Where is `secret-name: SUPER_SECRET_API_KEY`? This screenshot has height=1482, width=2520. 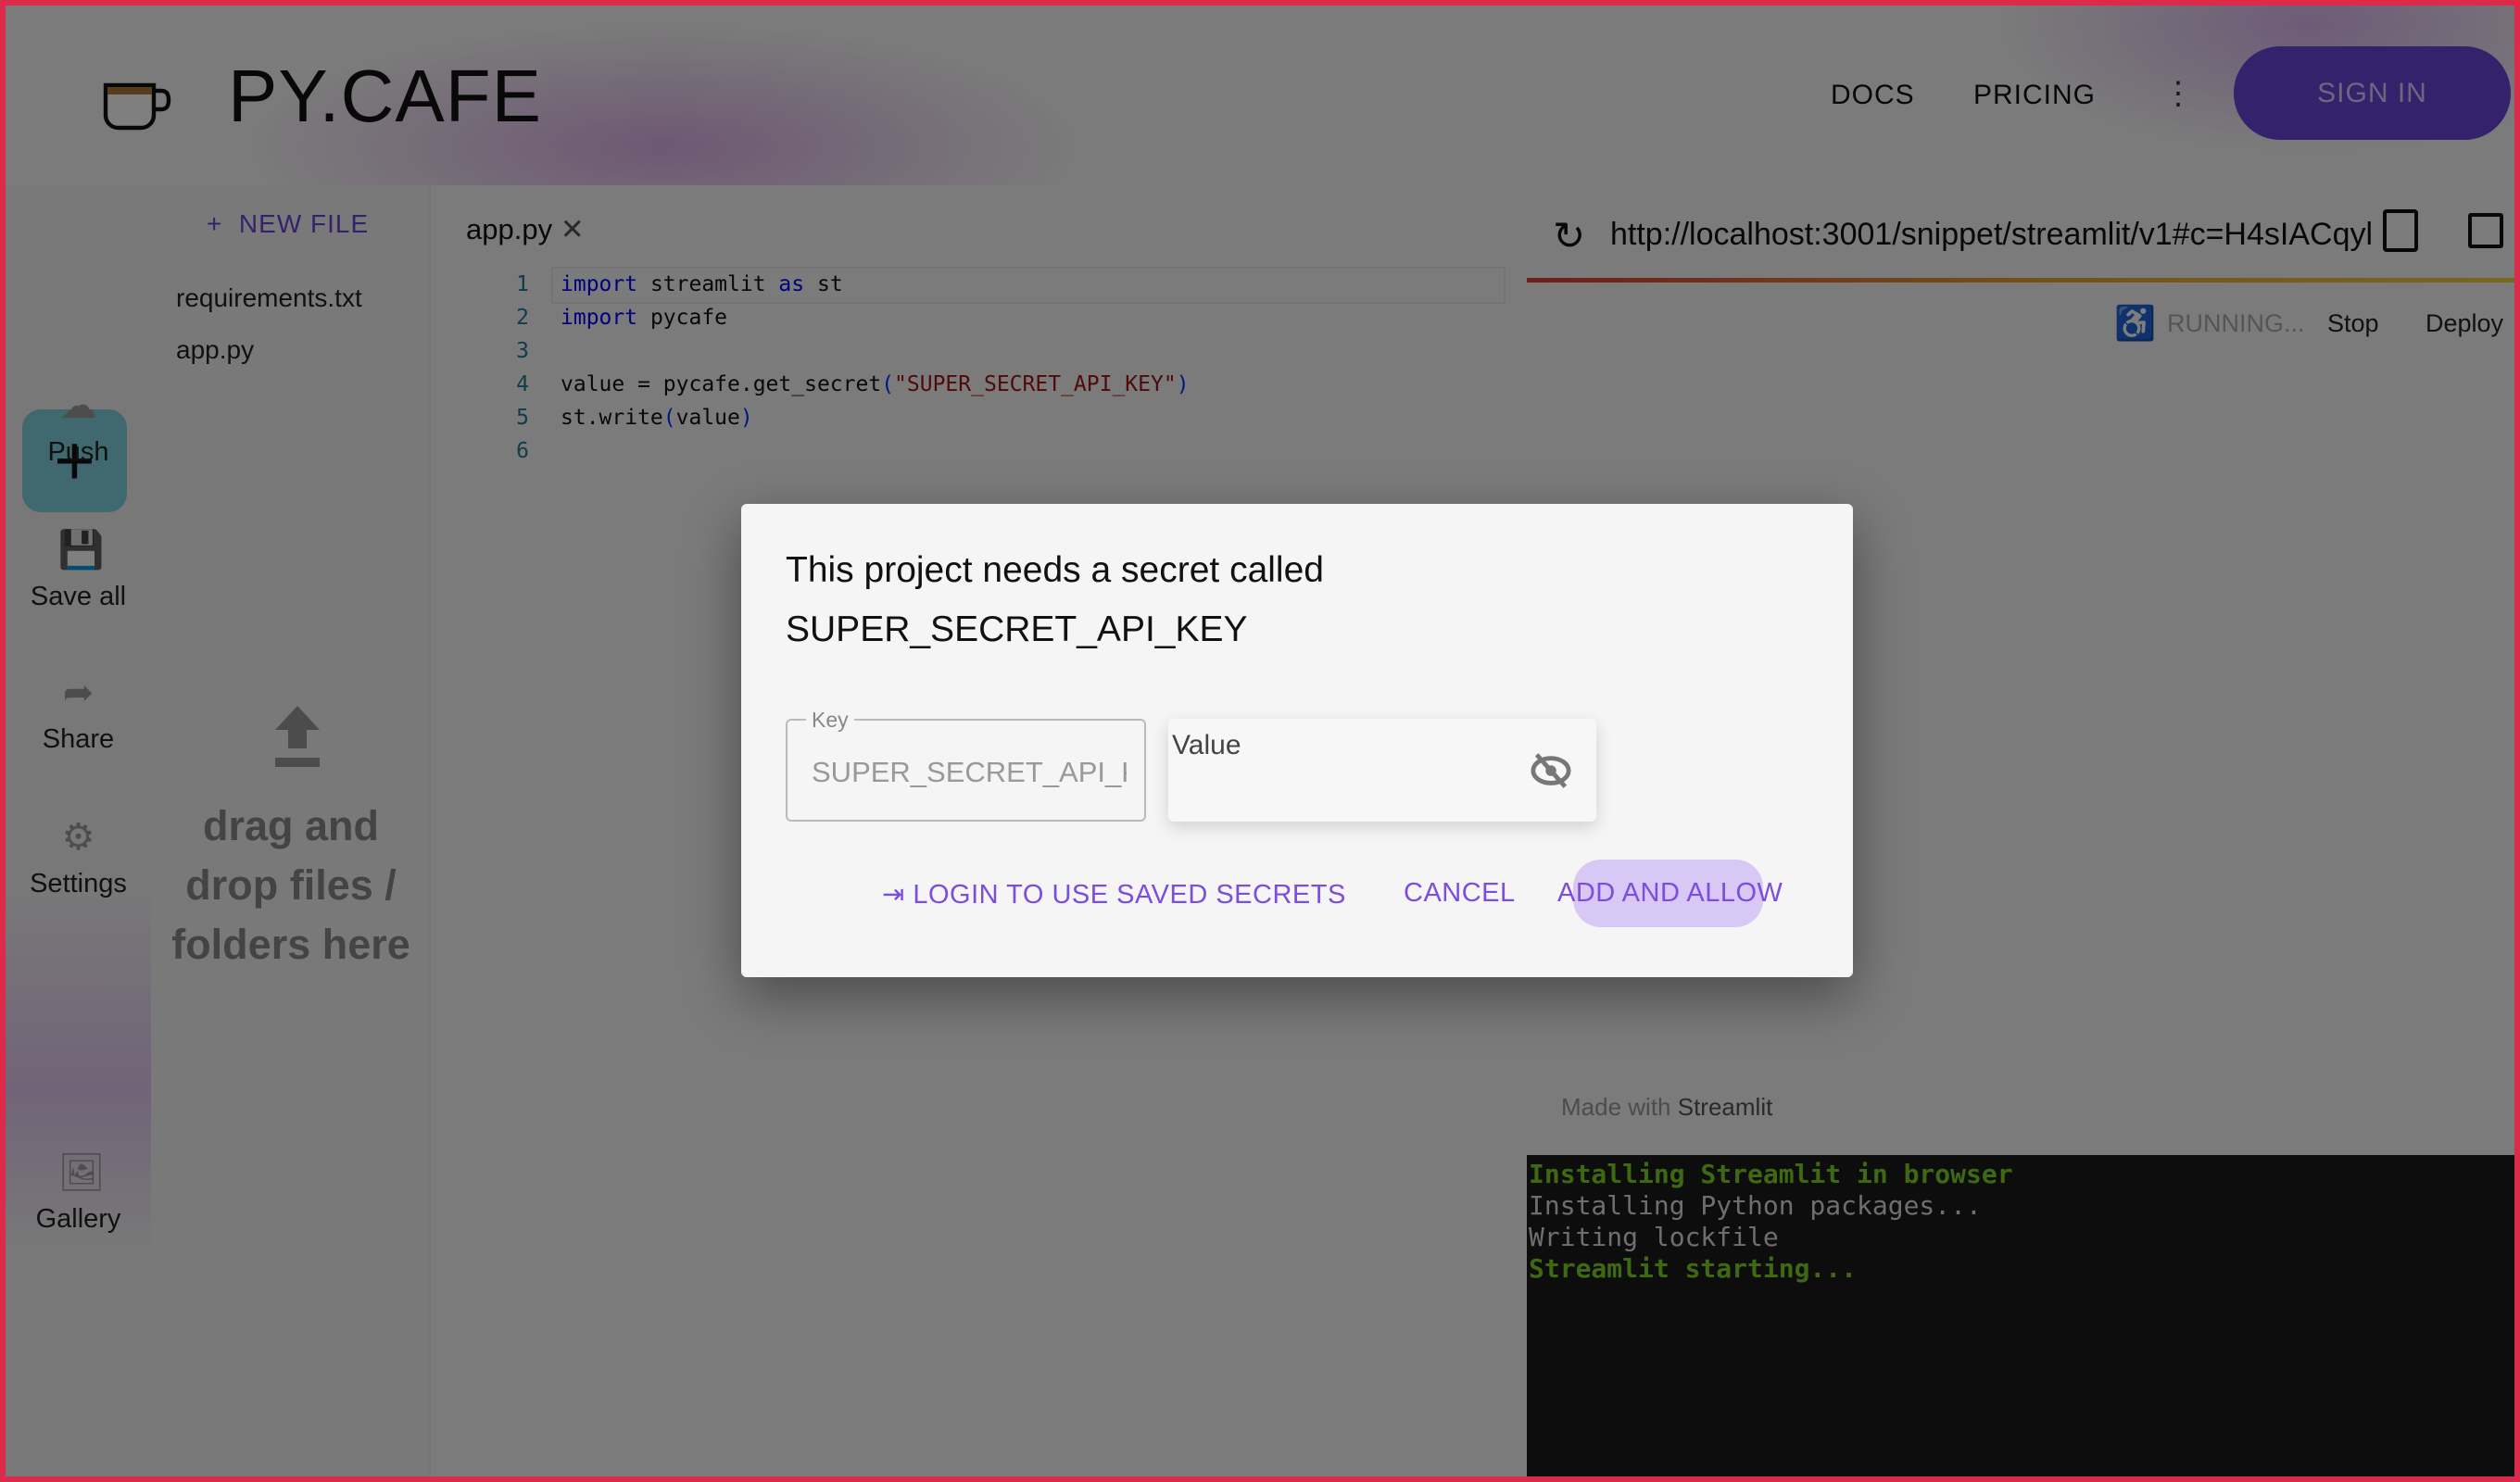 secret-name: SUPER_SECRET_API_KEY is located at coordinates (1017, 629).